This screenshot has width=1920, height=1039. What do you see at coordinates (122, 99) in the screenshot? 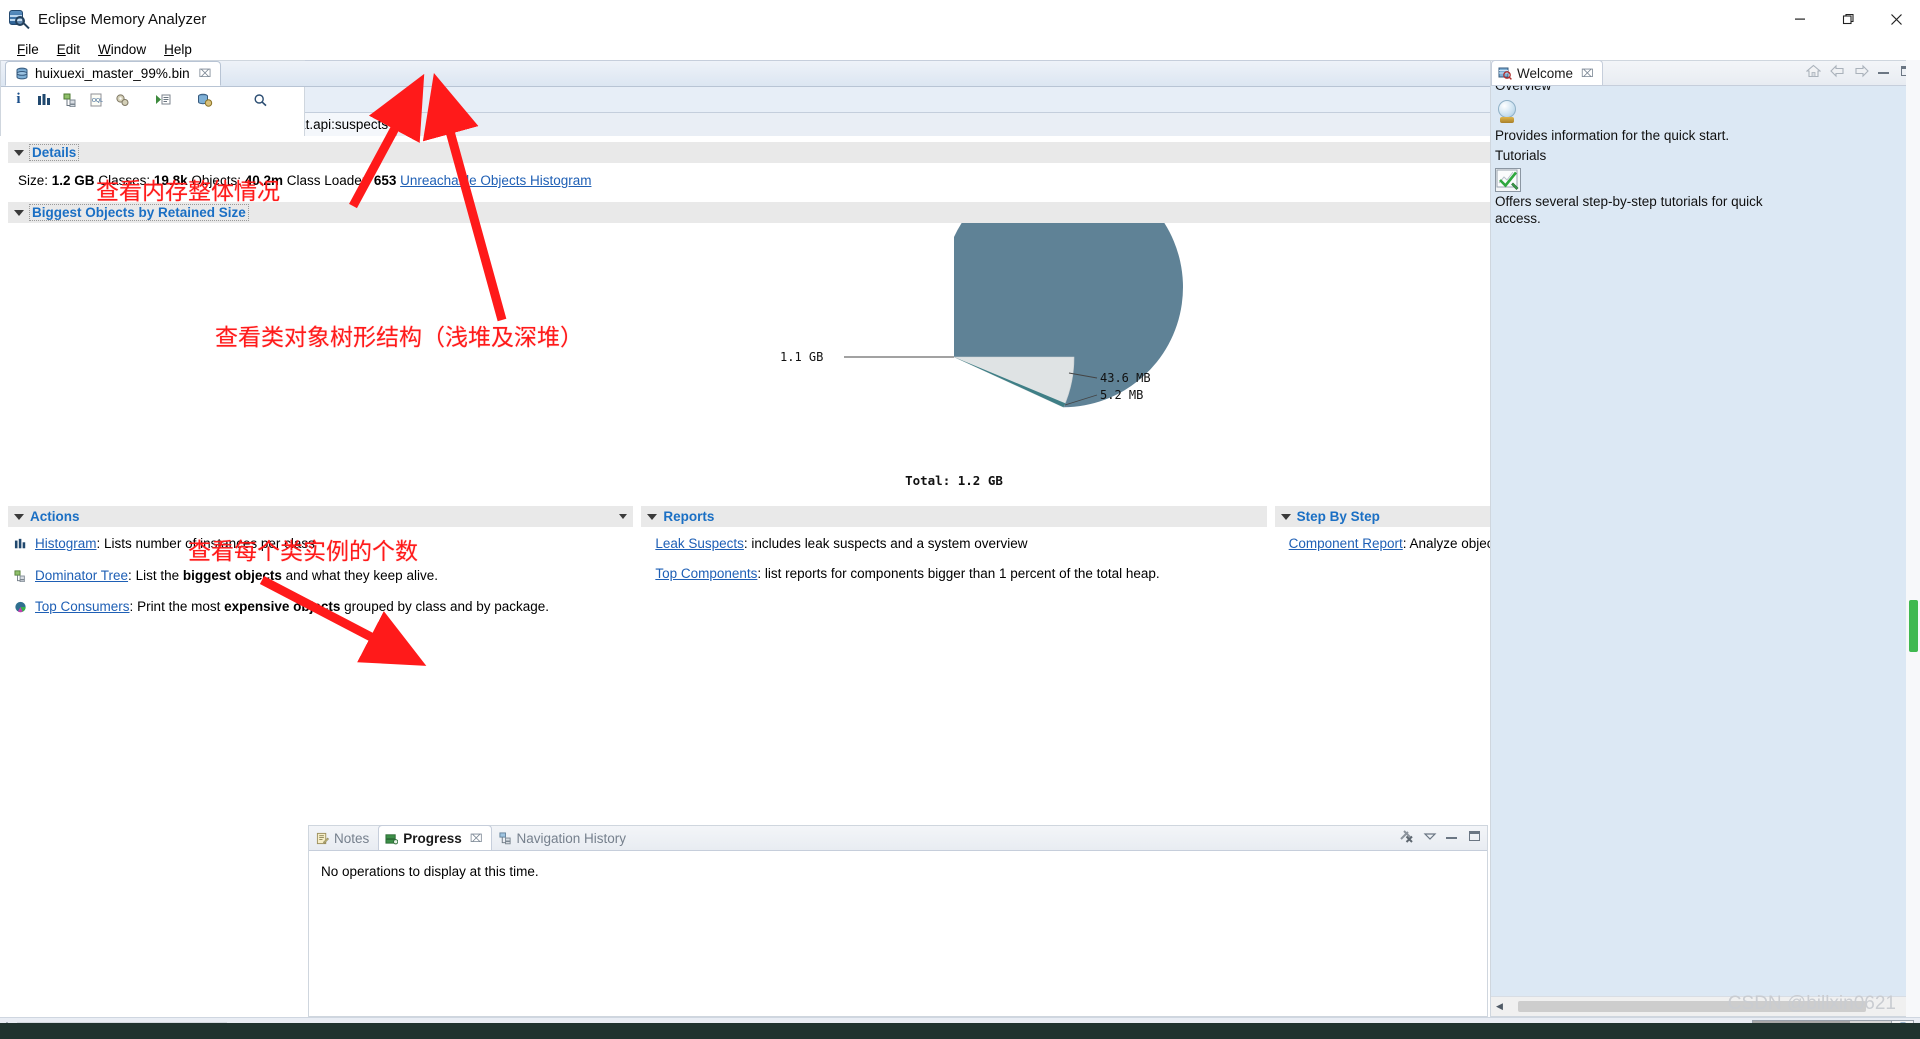
I see `query-browser-icon` at bounding box center [122, 99].